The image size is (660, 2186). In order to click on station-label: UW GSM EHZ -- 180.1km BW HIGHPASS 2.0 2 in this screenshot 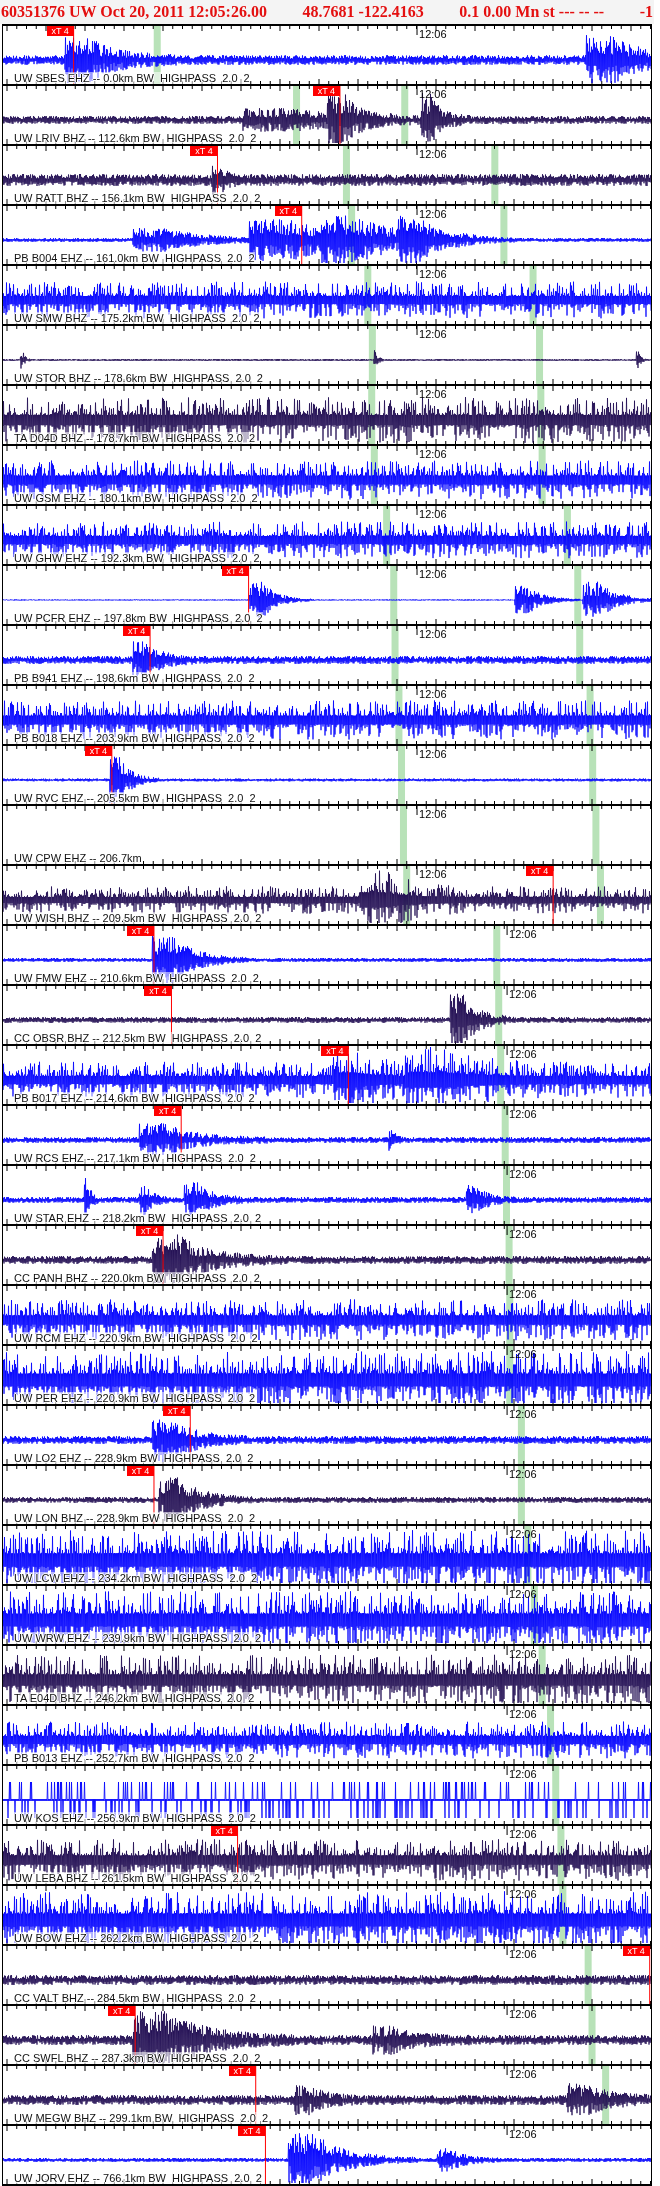, I will do `click(136, 498)`.